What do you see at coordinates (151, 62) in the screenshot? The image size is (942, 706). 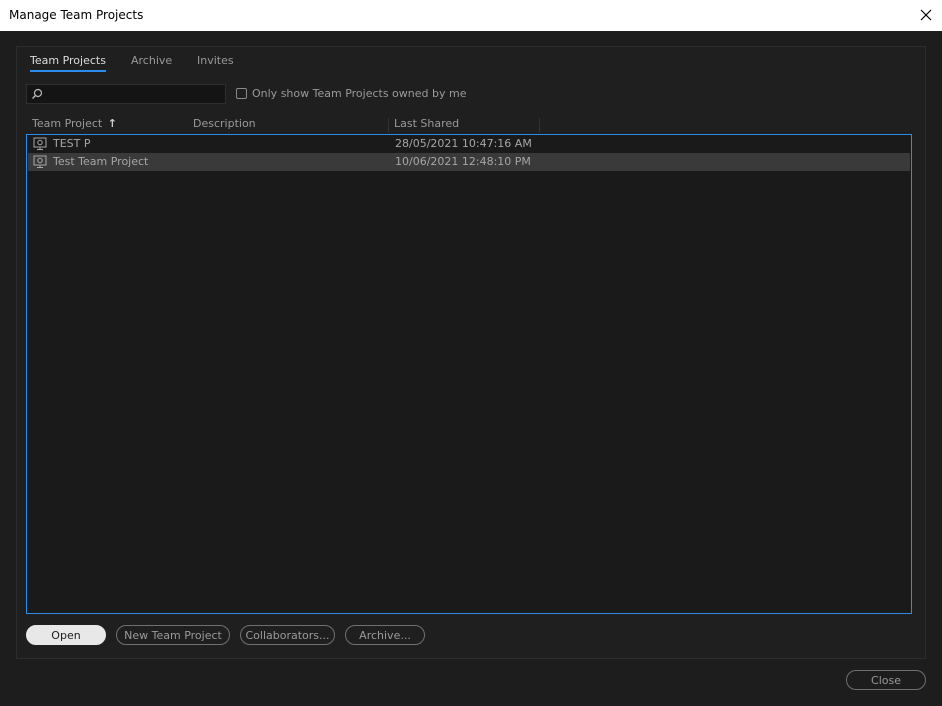 I see `tab-archive: Archive` at bounding box center [151, 62].